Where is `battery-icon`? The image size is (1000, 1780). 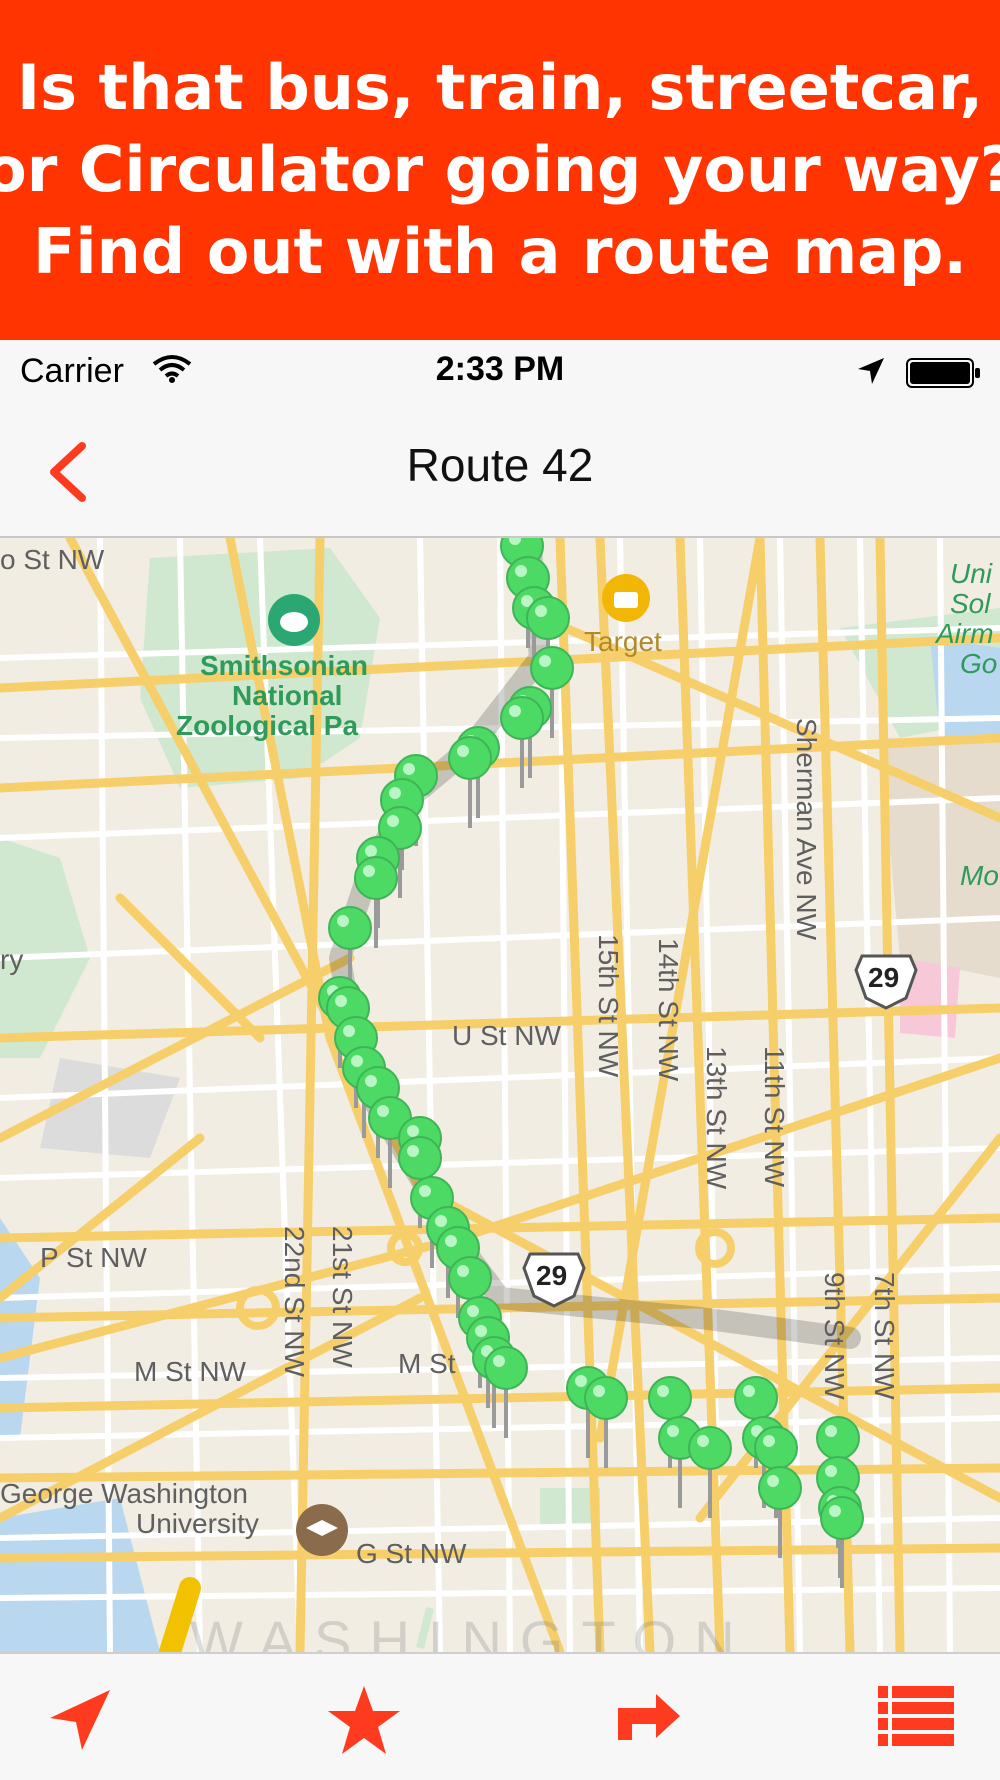
battery-icon is located at coordinates (944, 375).